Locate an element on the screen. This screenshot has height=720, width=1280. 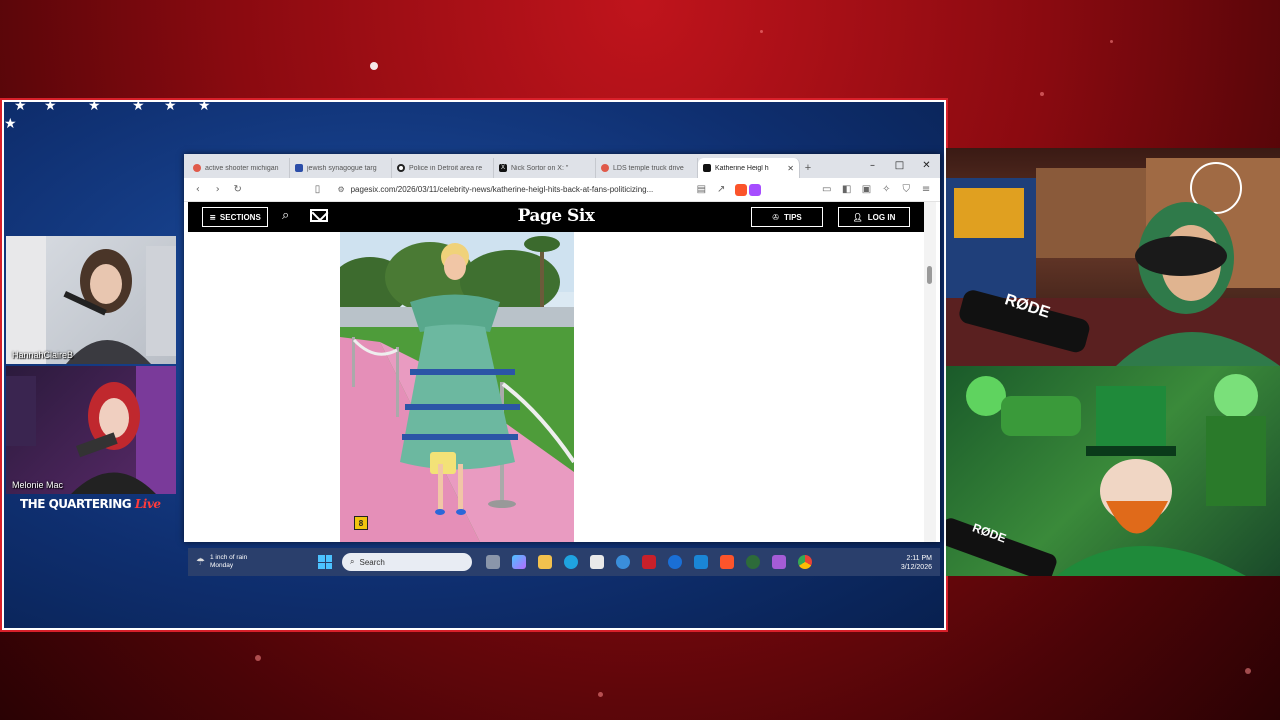
tips-icon: ✇ is located at coordinates (775, 217).